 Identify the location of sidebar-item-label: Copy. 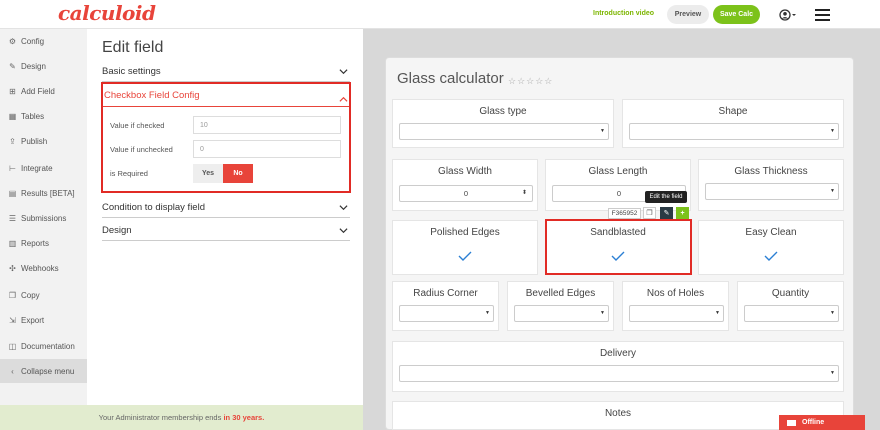
(30, 295).